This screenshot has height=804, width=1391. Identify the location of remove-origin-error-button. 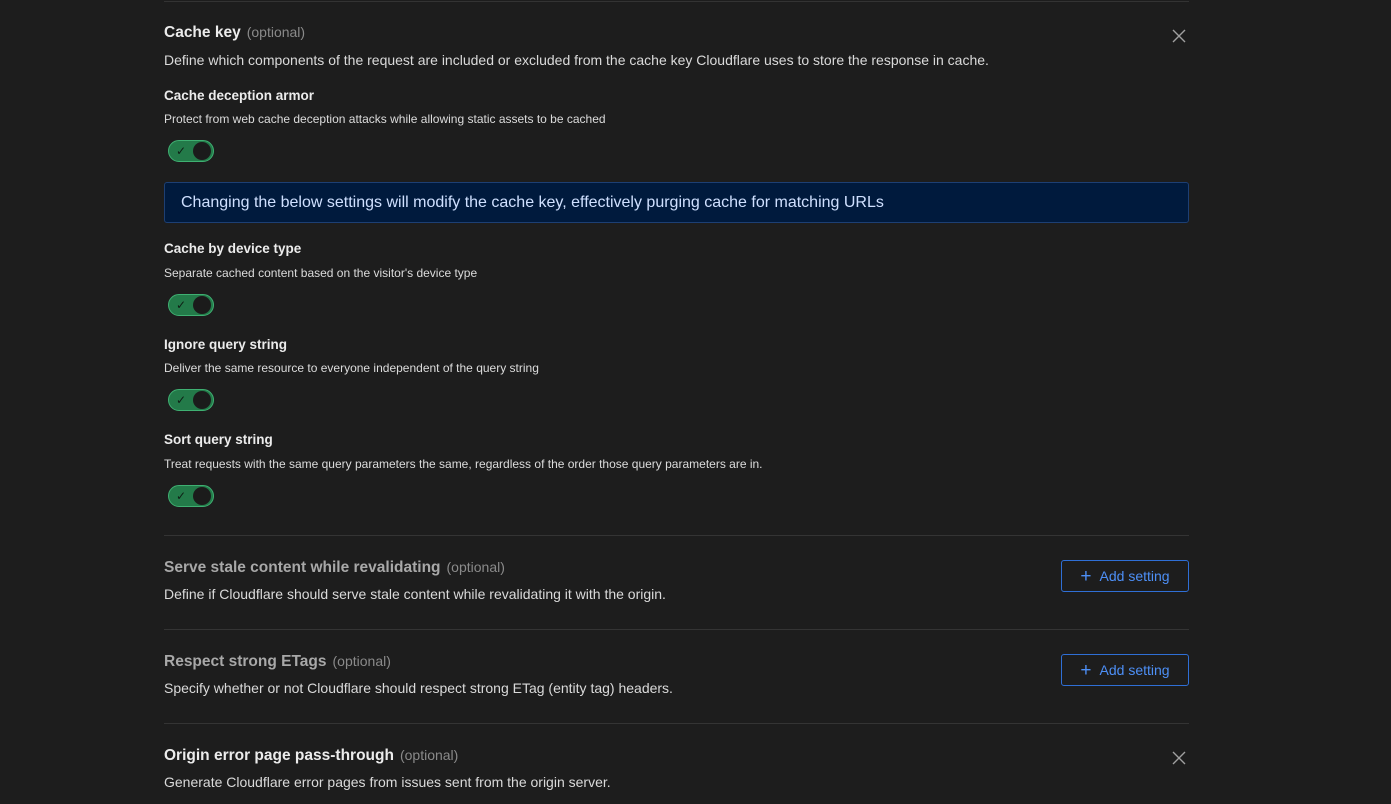
(1179, 758).